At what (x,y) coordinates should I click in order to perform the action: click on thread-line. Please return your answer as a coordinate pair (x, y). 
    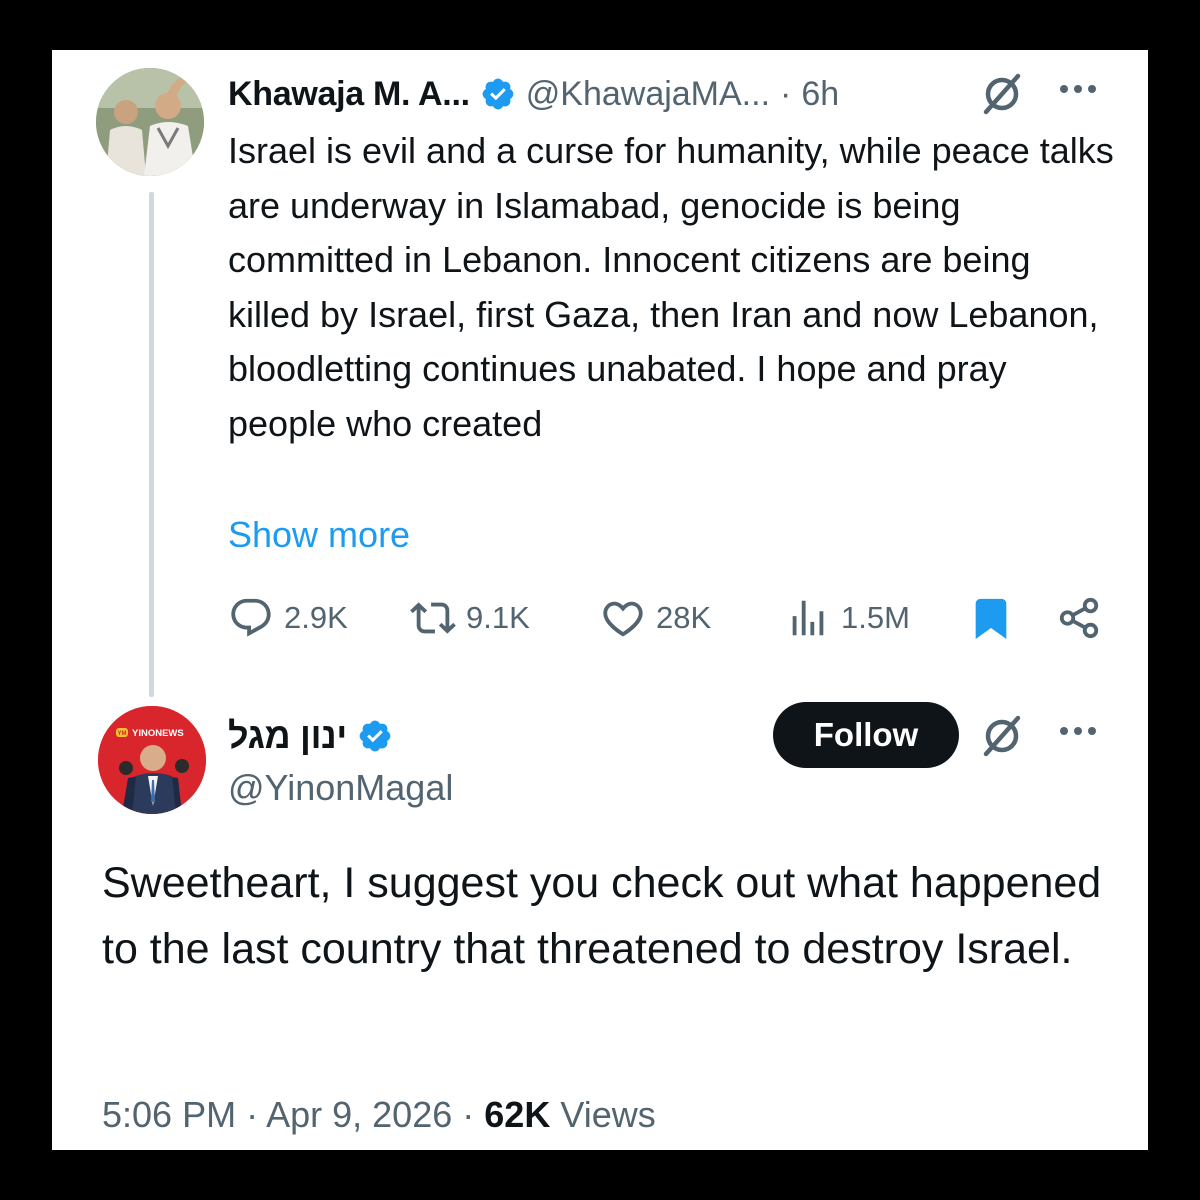
    Looking at the image, I should click on (151, 444).